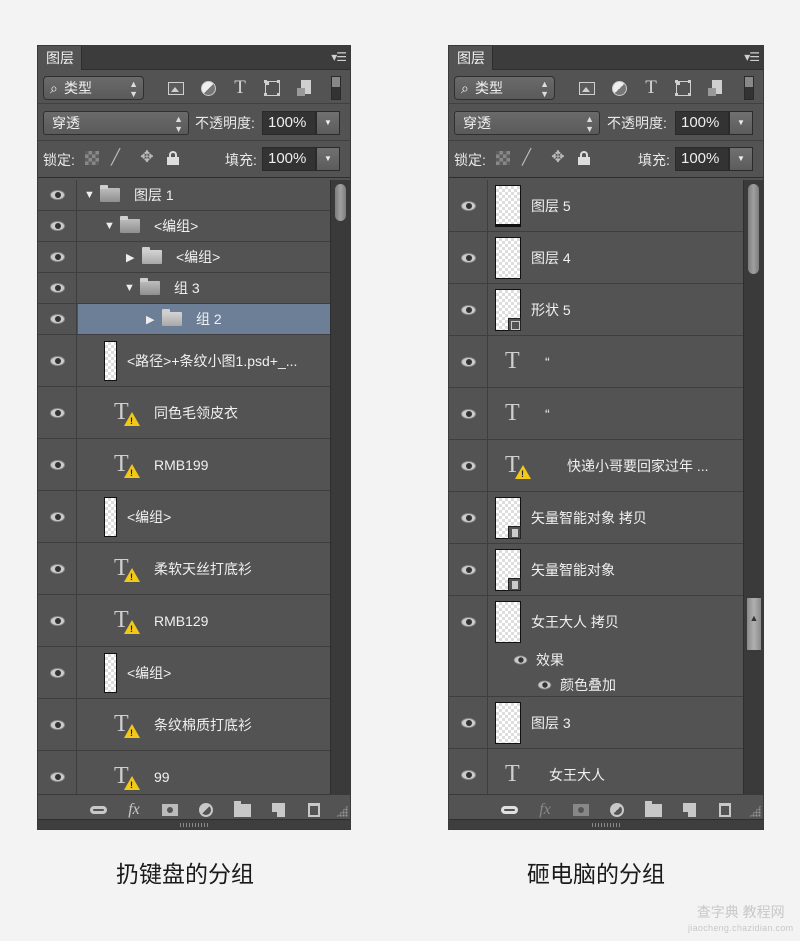 Image resolution: width=800 pixels, height=941 pixels. Describe the element at coordinates (606, 258) in the screenshot. I see `layer-row: 图层 4` at that location.